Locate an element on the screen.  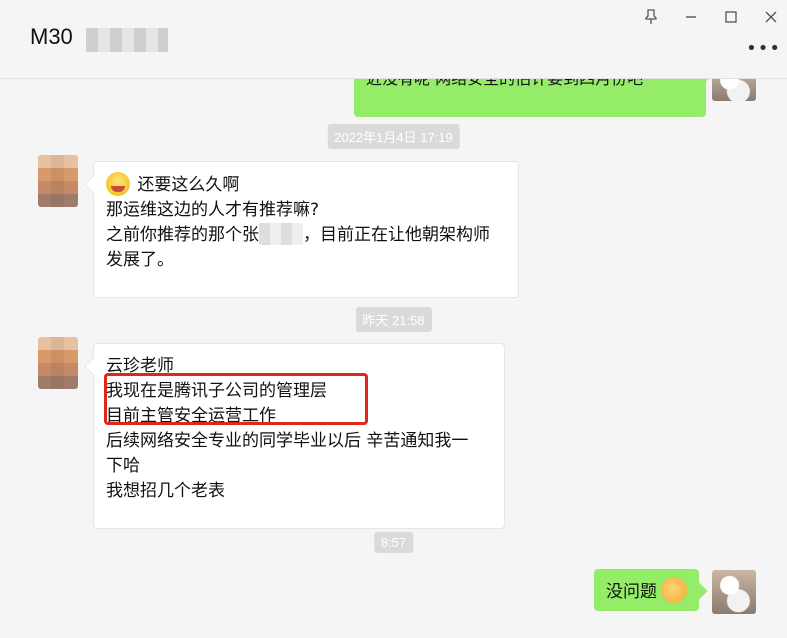
my-message: 没问题 is located at coordinates (646, 590).